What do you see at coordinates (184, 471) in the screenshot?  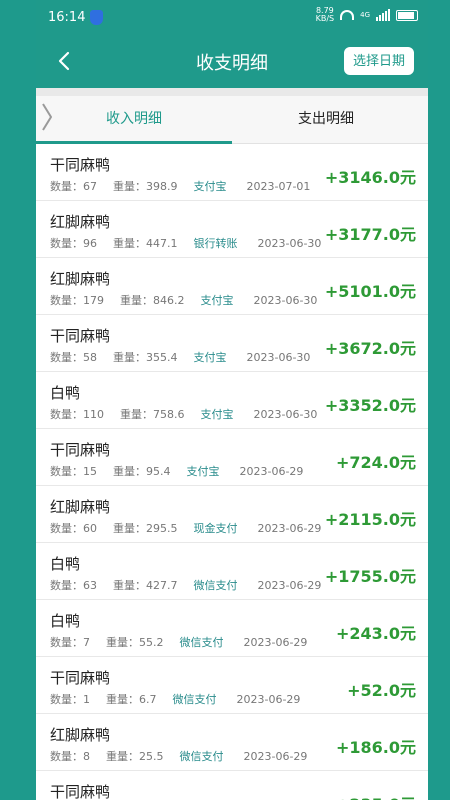 I see `item-meta: 数量：15 重量：95.4 支付宝 2023-06-29` at bounding box center [184, 471].